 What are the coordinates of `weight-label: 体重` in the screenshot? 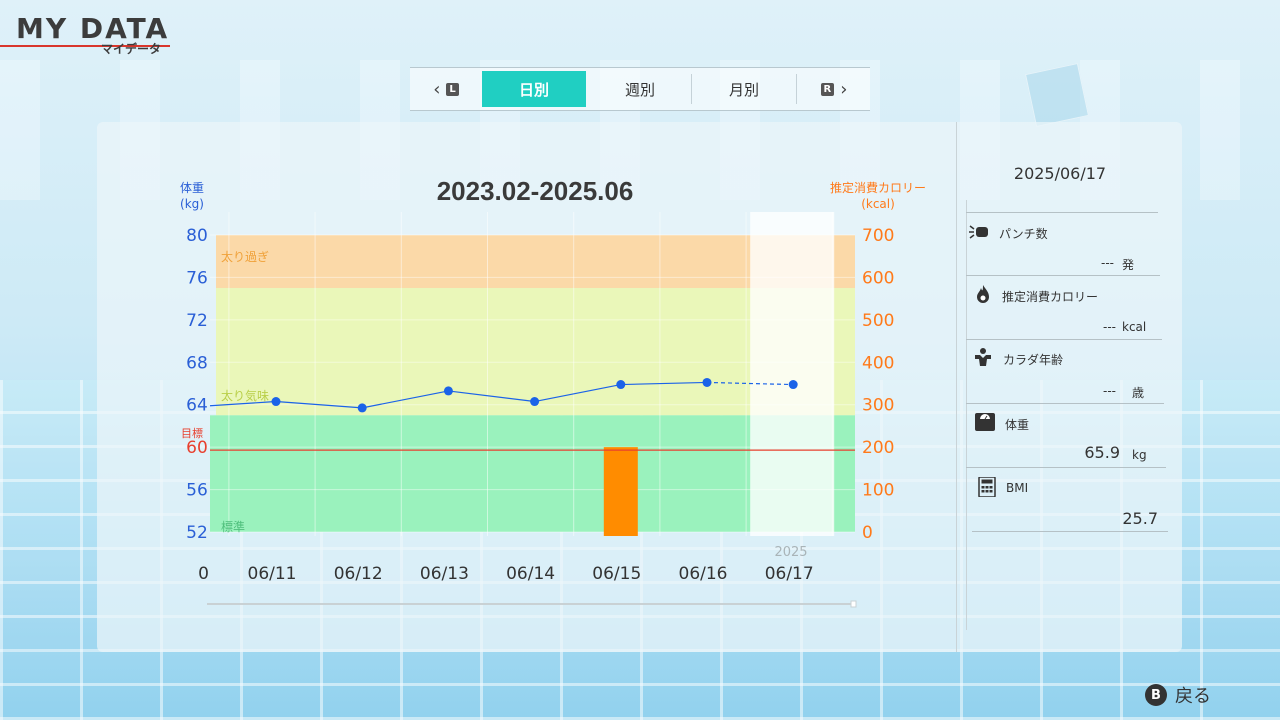 It's located at (1017, 425).